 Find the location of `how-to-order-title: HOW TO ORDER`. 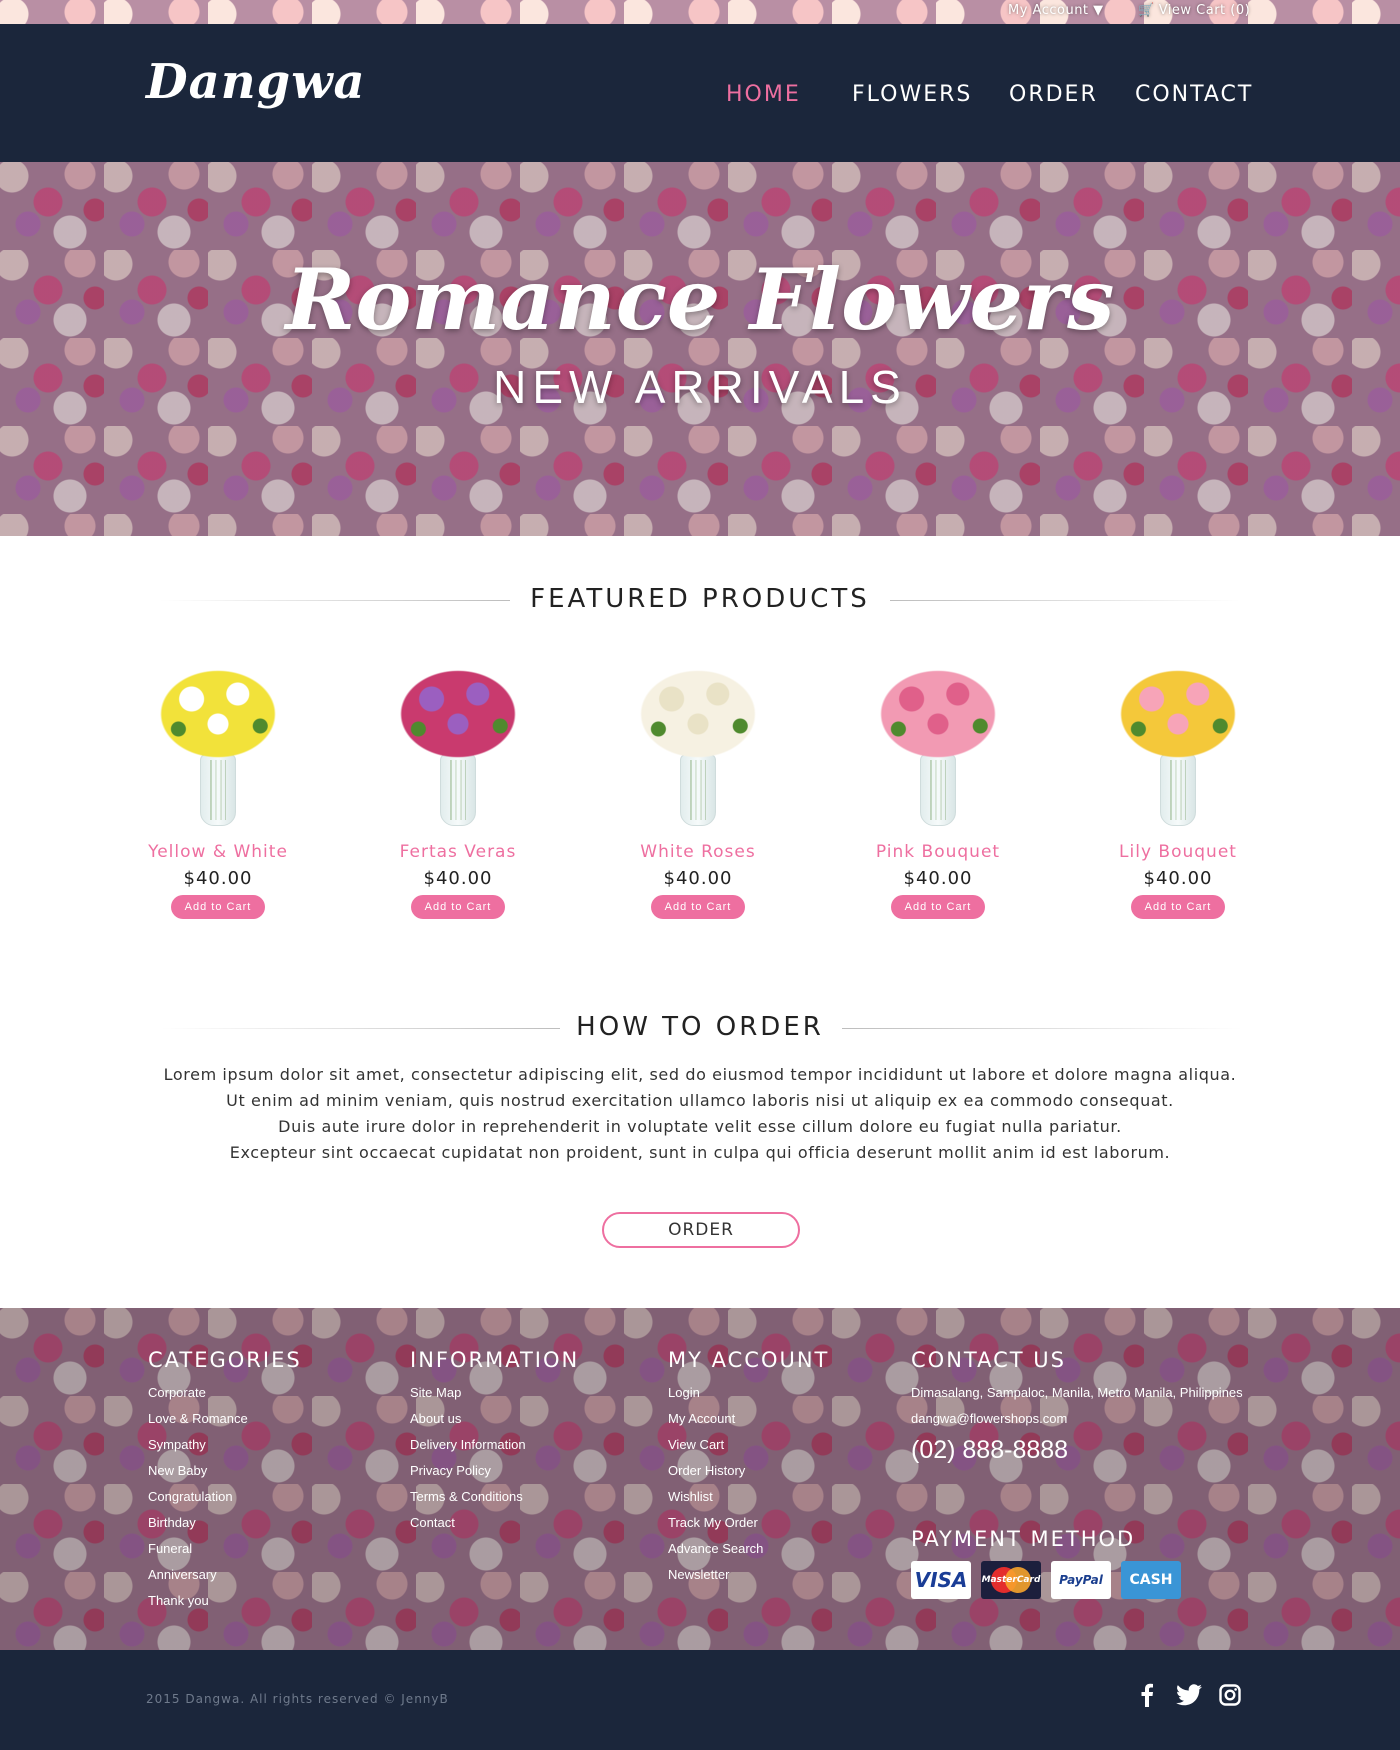

how-to-order-title: HOW TO ORDER is located at coordinates (700, 1027).